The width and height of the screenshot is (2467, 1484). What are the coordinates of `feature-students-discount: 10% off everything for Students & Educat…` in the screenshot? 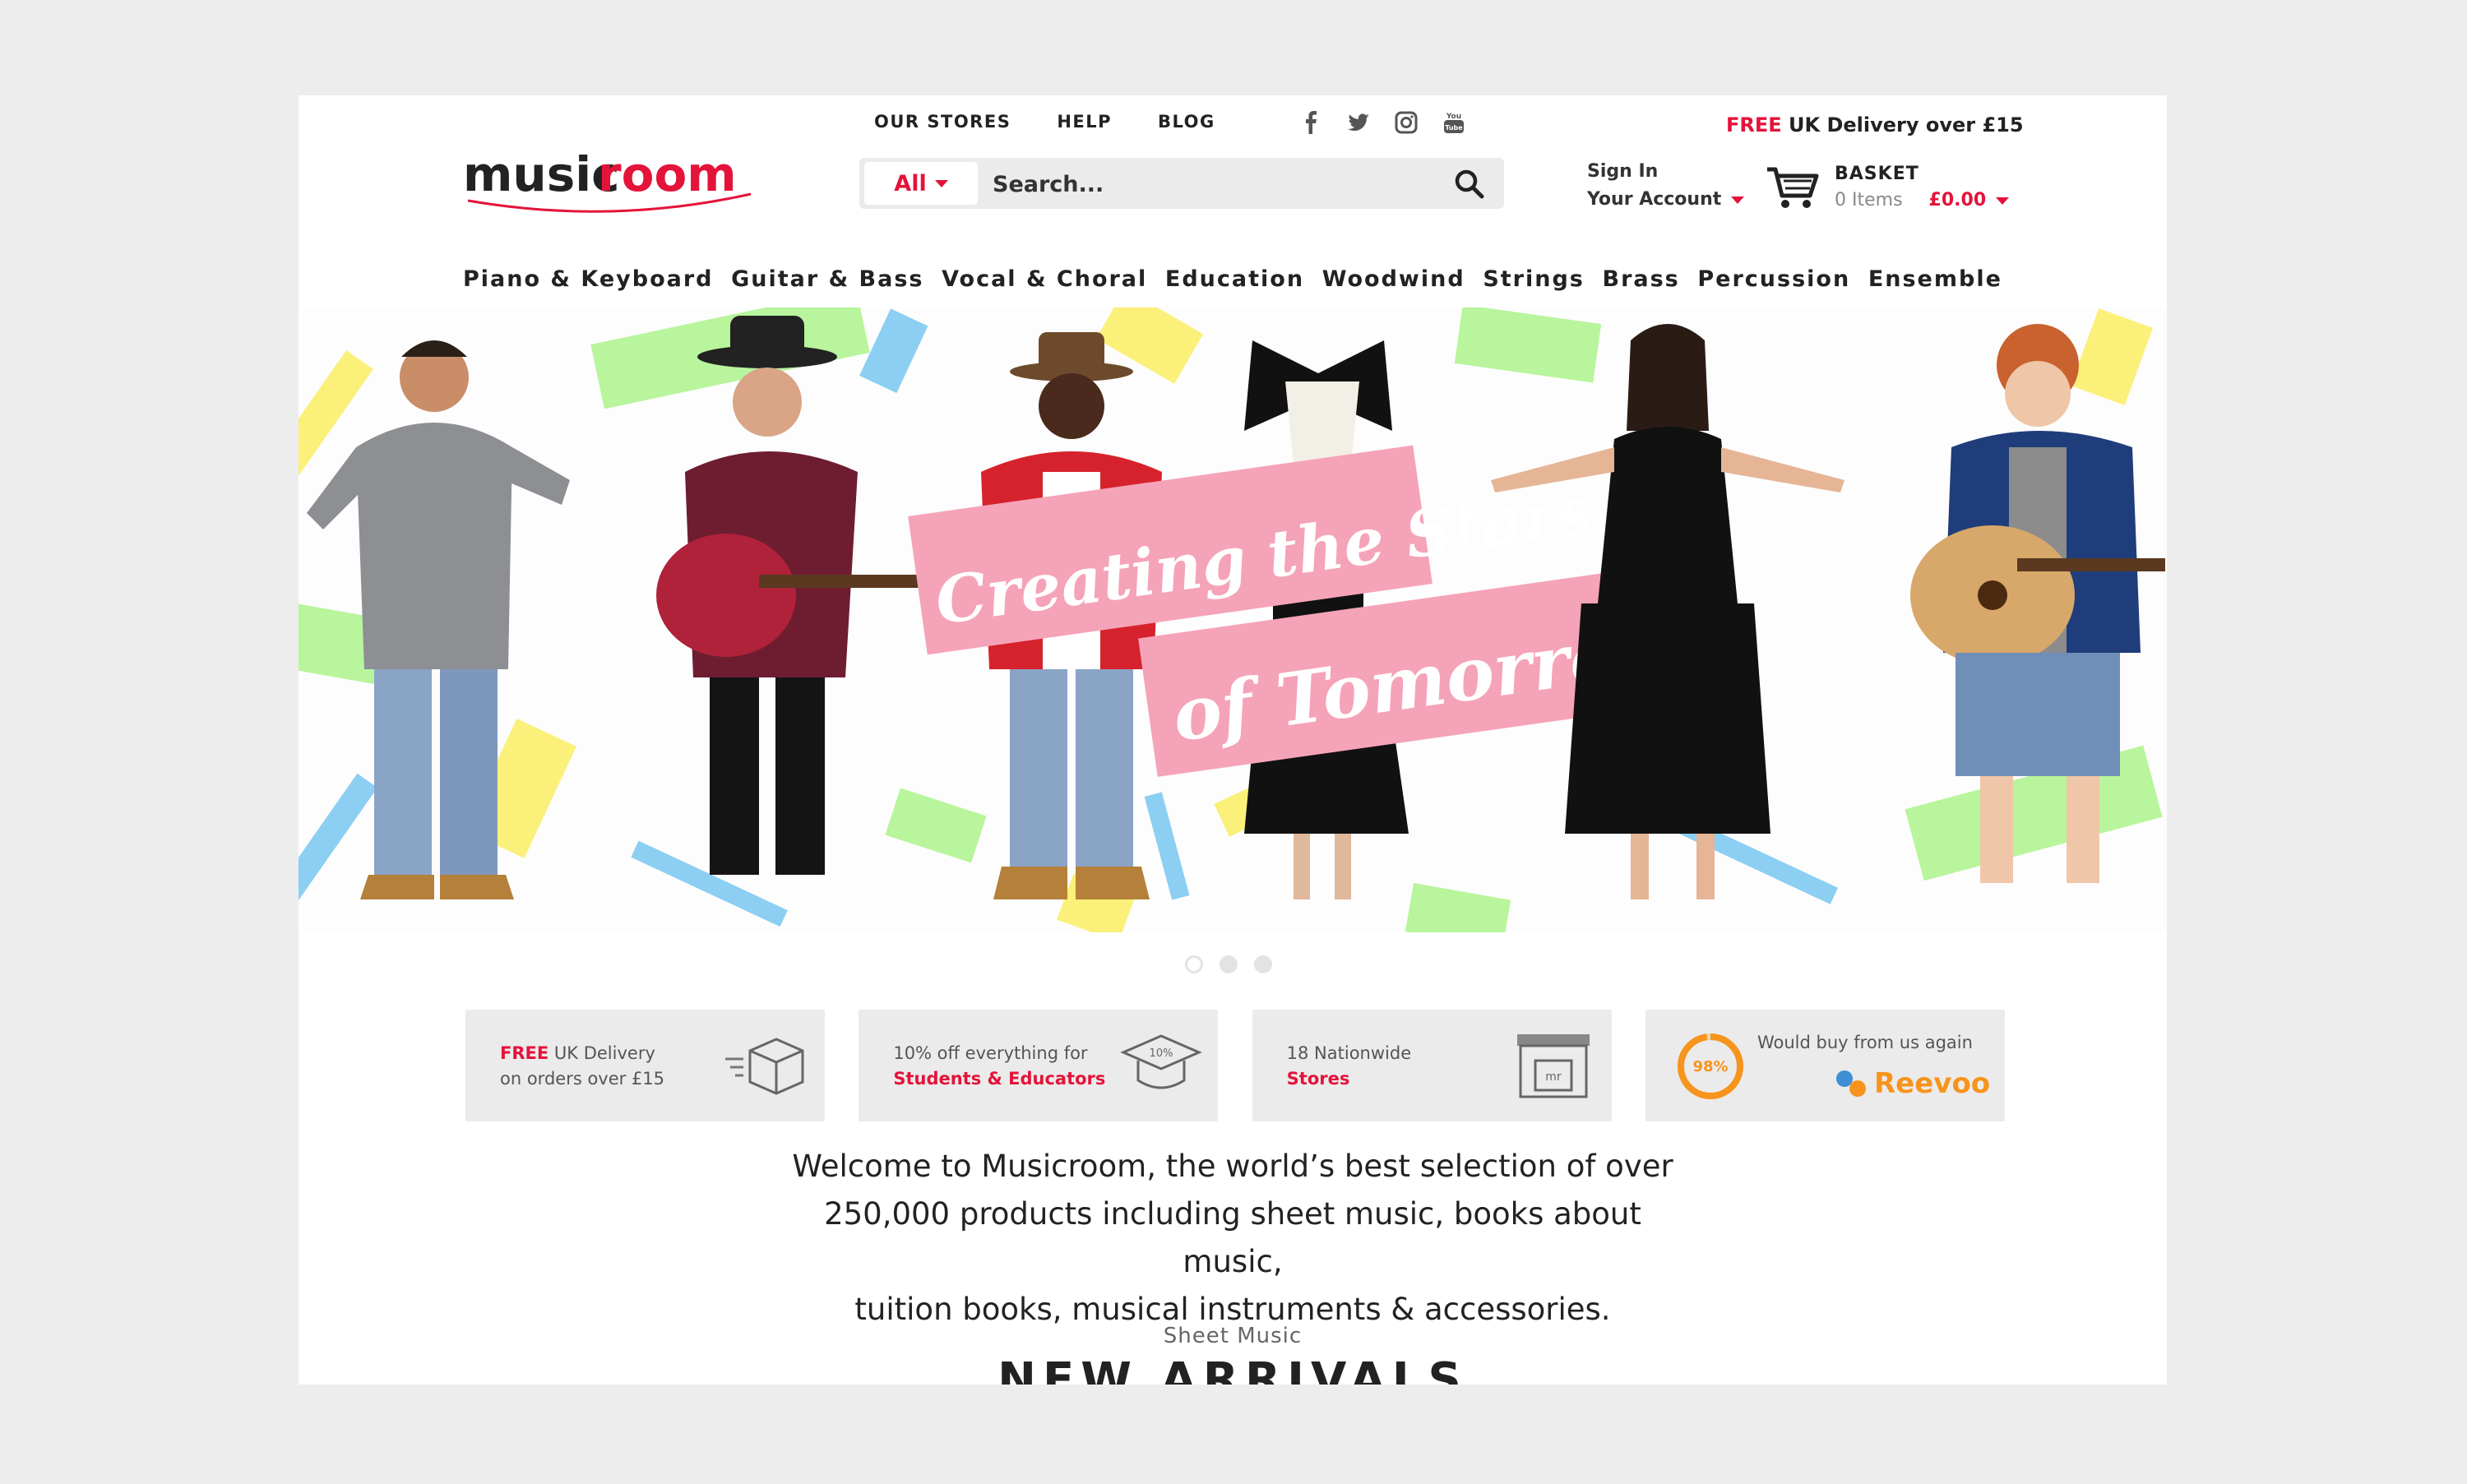 It's located at (1039, 1065).